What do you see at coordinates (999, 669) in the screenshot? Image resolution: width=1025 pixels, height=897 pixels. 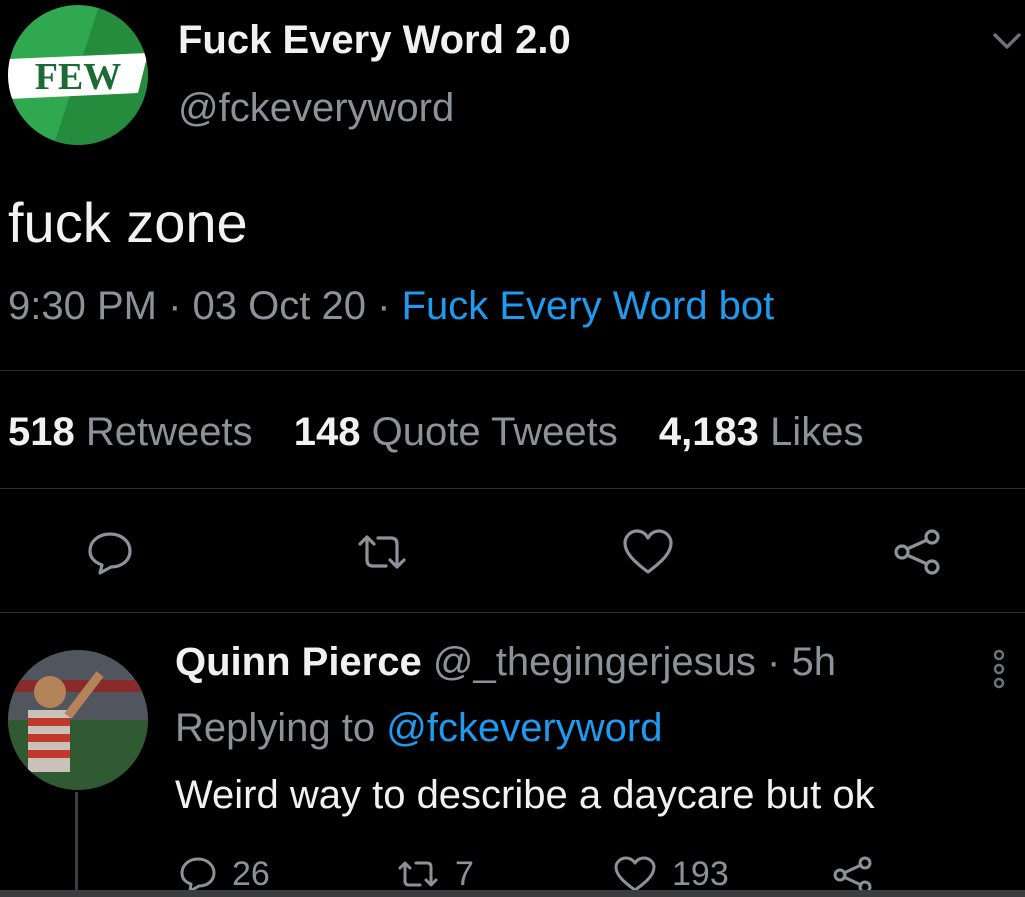 I see `more-options-icon` at bounding box center [999, 669].